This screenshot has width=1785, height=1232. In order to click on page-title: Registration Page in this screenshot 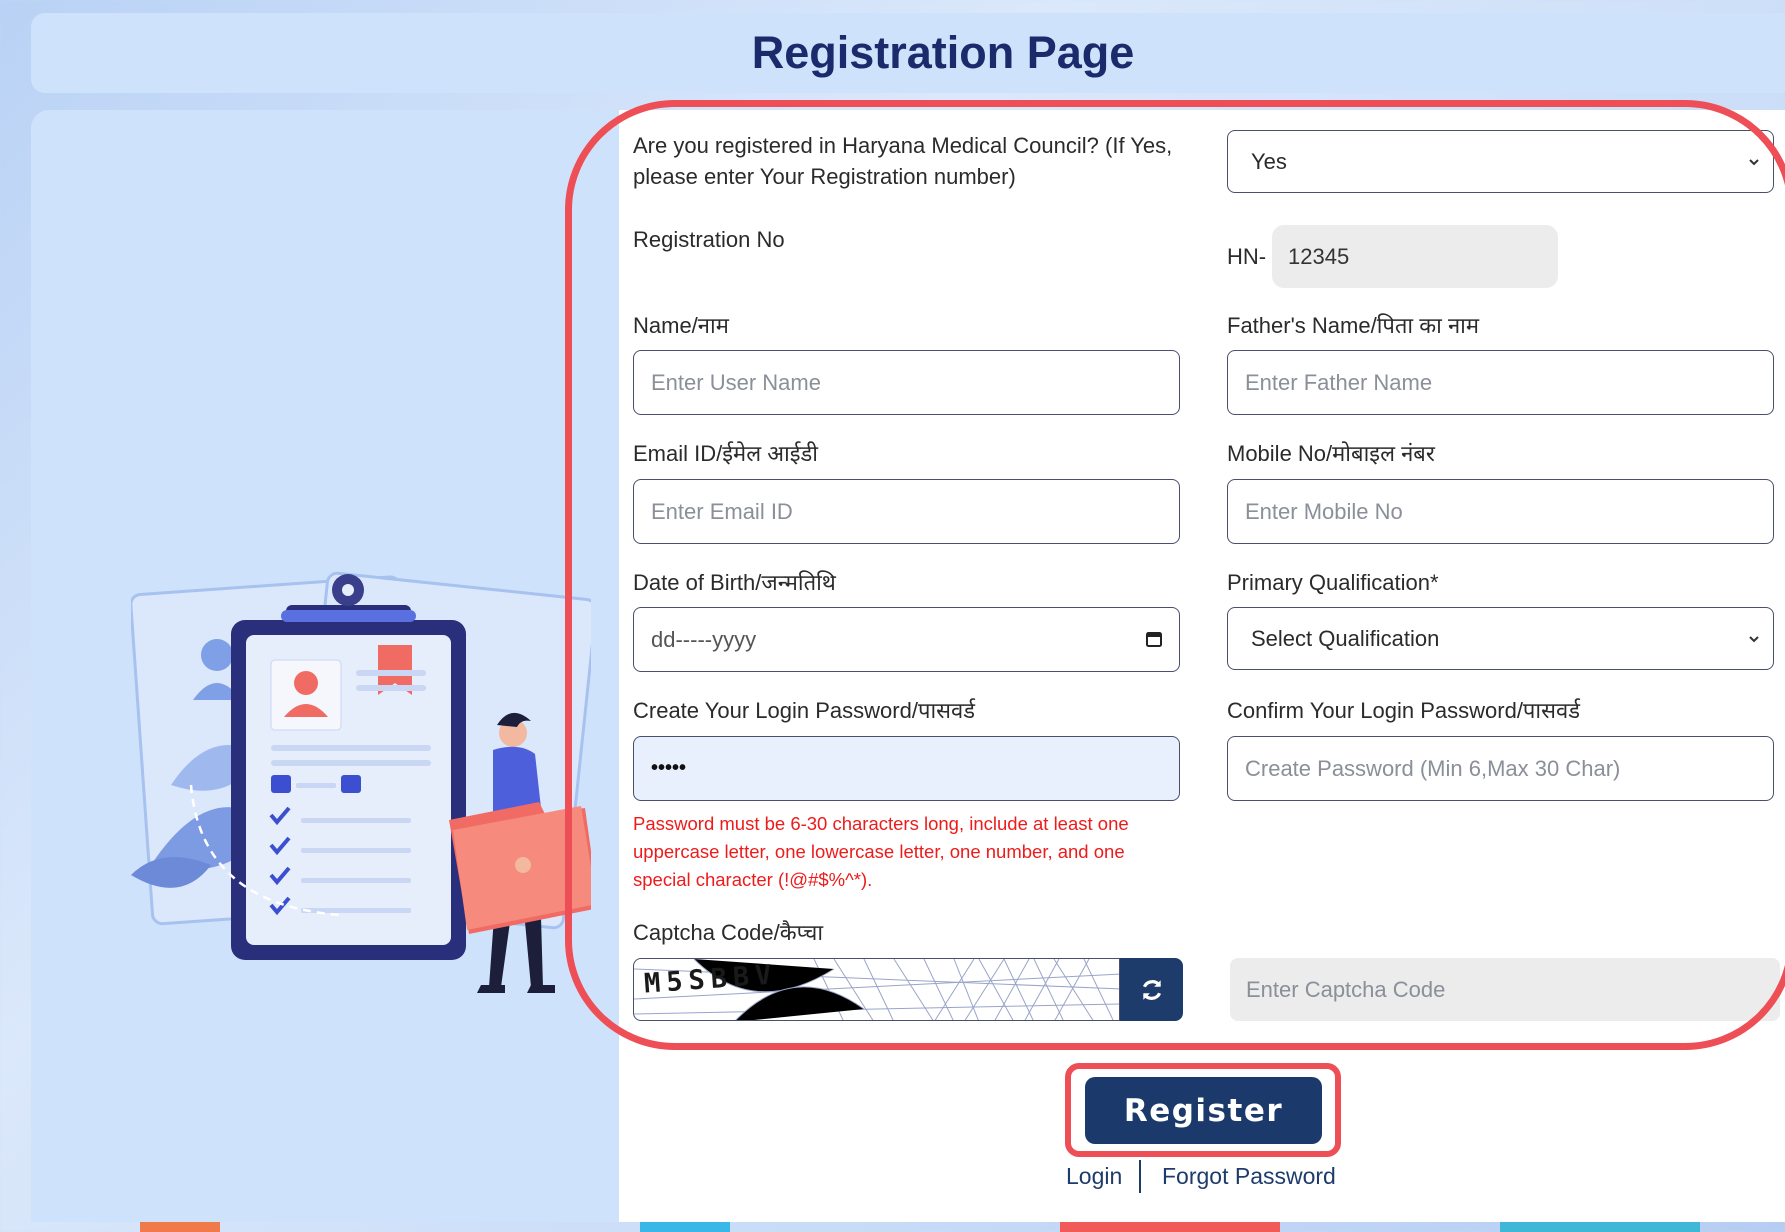, I will do `click(943, 52)`.